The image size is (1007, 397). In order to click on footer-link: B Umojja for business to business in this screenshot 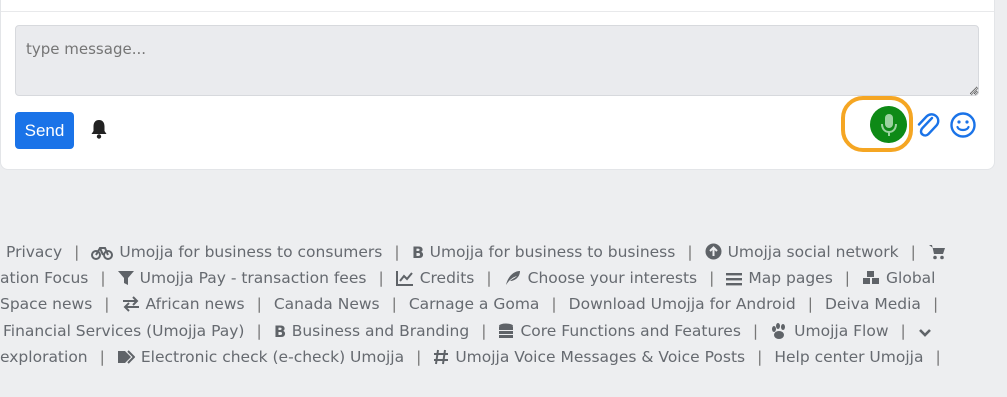, I will do `click(544, 253)`.